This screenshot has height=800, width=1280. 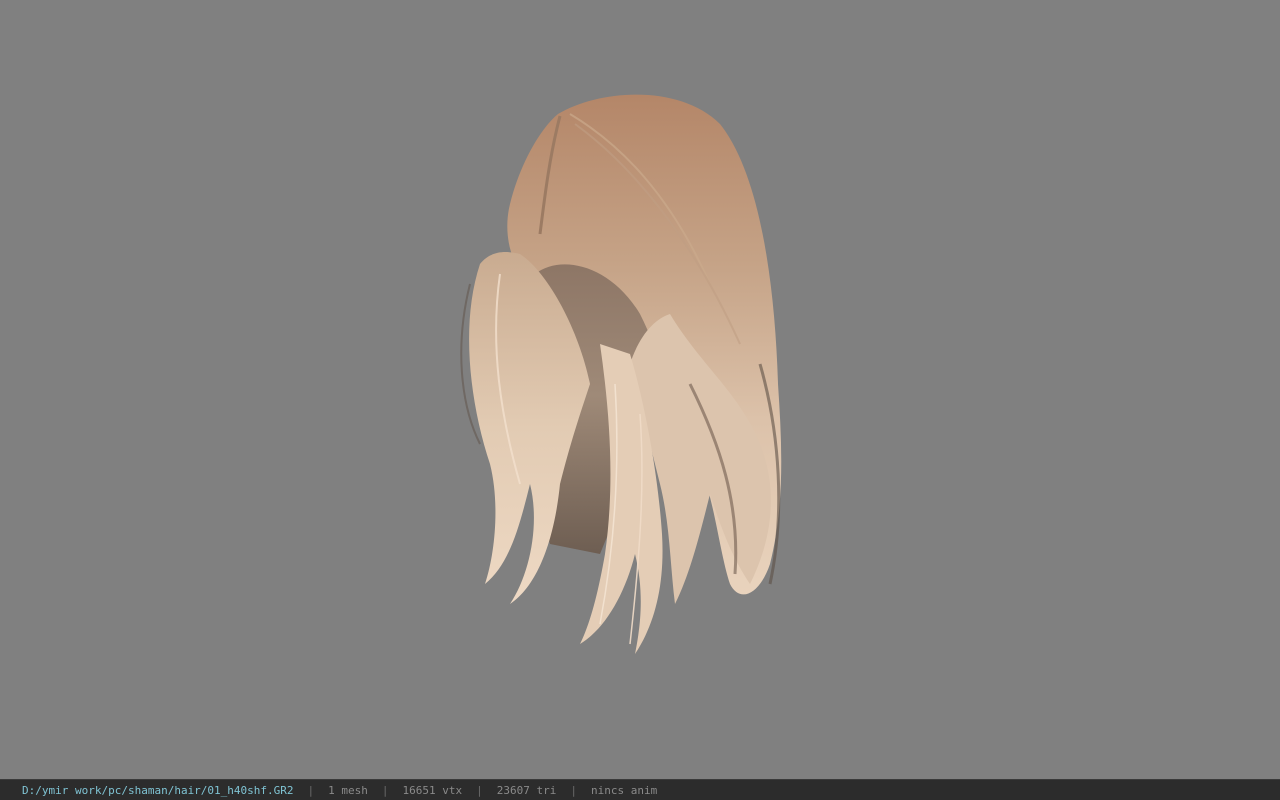 What do you see at coordinates (526, 790) in the screenshot?
I see `triangle-count: 23607 tri` at bounding box center [526, 790].